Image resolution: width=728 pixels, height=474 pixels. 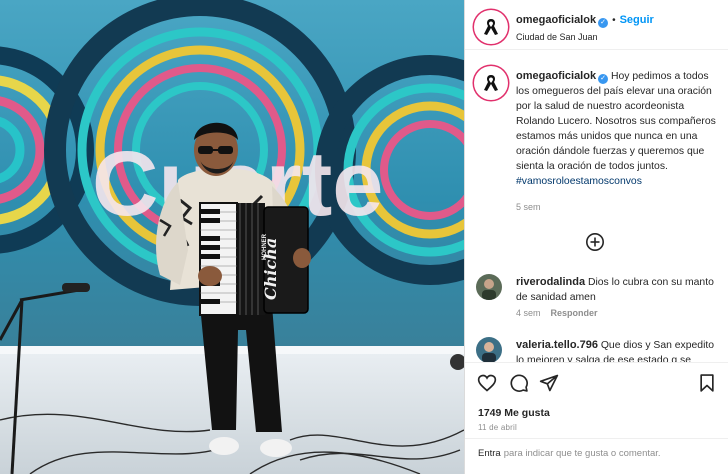 I want to click on share-icon, so click(x=549, y=383).